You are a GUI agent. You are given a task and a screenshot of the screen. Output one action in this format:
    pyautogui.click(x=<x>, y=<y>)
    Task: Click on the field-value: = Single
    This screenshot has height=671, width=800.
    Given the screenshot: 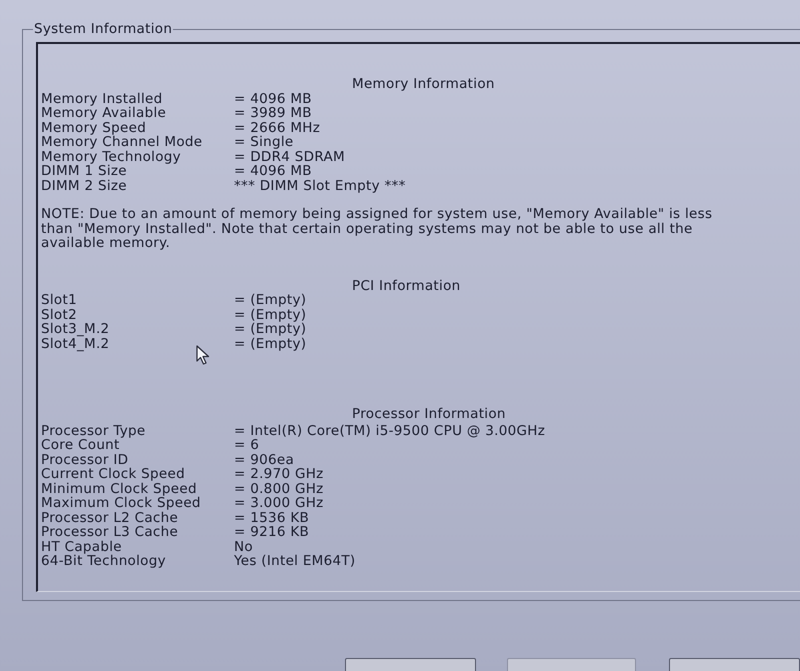 What is the action you would take?
    pyautogui.click(x=264, y=142)
    